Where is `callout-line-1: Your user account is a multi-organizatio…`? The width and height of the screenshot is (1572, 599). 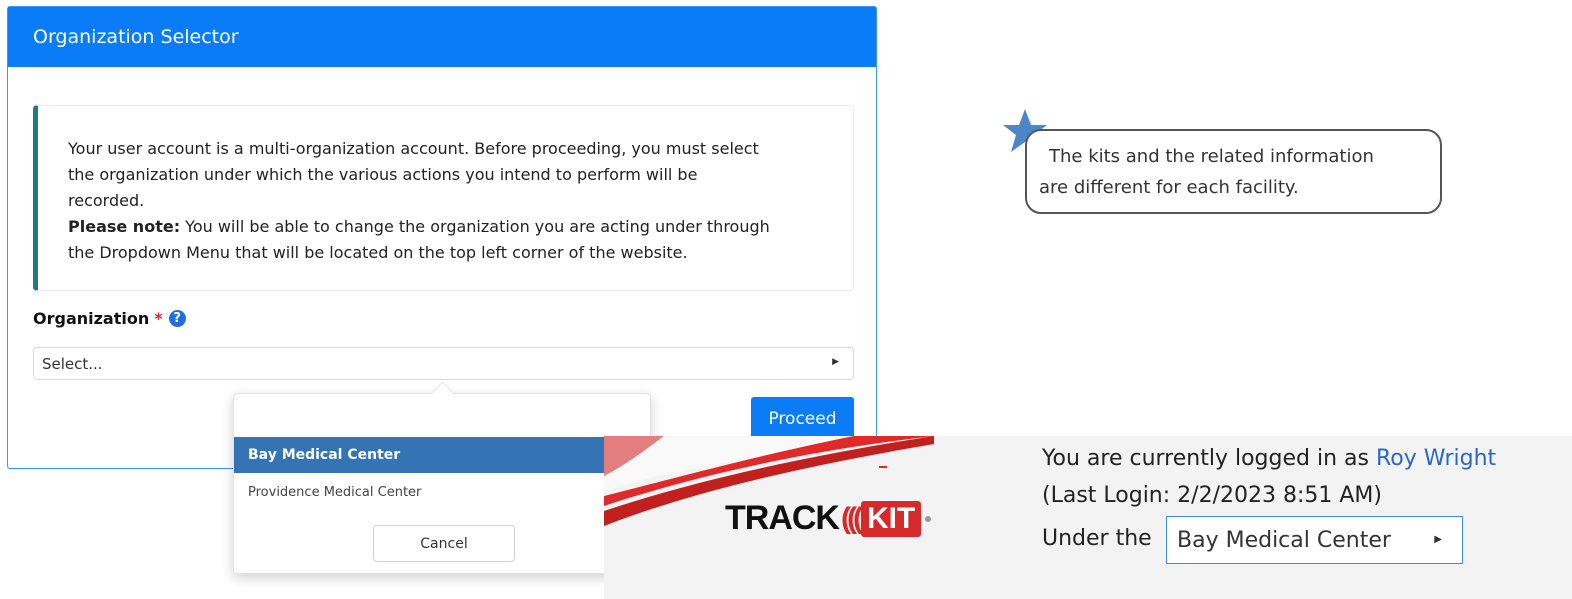
callout-line-1: Your user account is a multi-organizatio… is located at coordinates (413, 148).